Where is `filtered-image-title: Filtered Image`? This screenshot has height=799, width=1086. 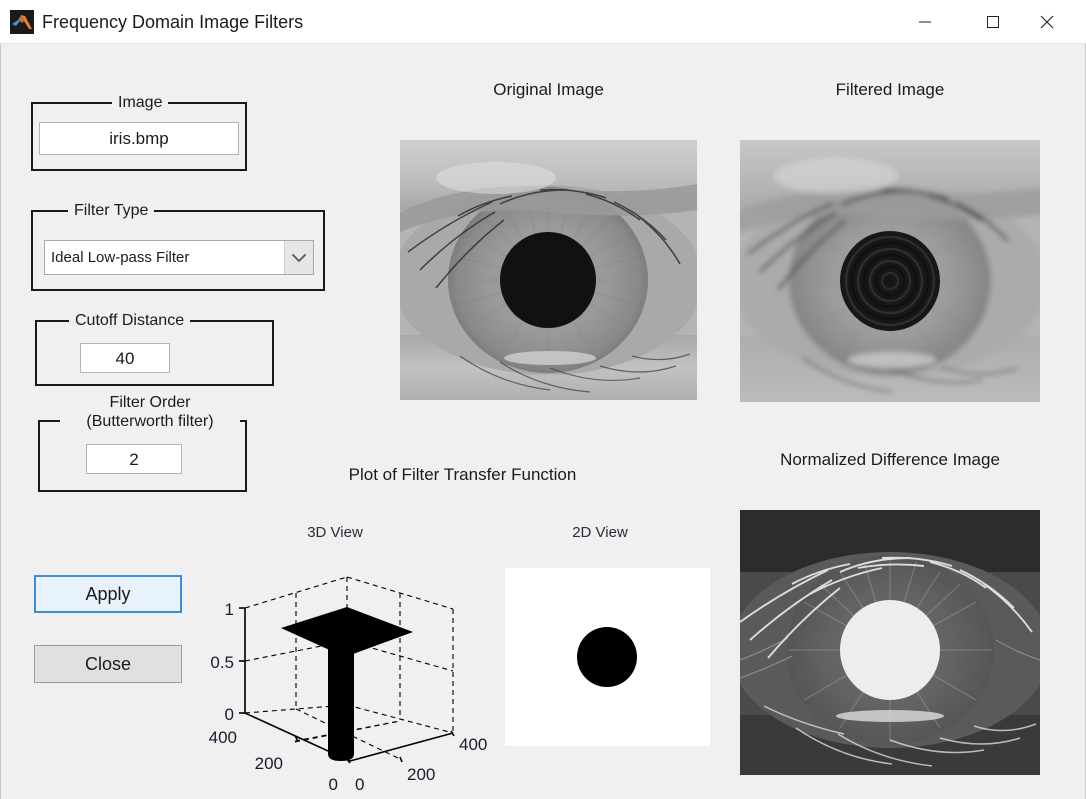
filtered-image-title: Filtered Image is located at coordinates (890, 89).